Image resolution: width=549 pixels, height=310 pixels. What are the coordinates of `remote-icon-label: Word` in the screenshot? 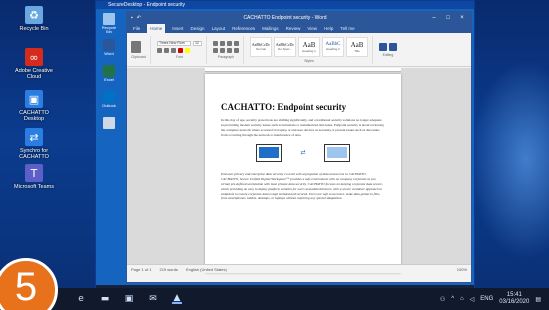 It's located at (109, 53).